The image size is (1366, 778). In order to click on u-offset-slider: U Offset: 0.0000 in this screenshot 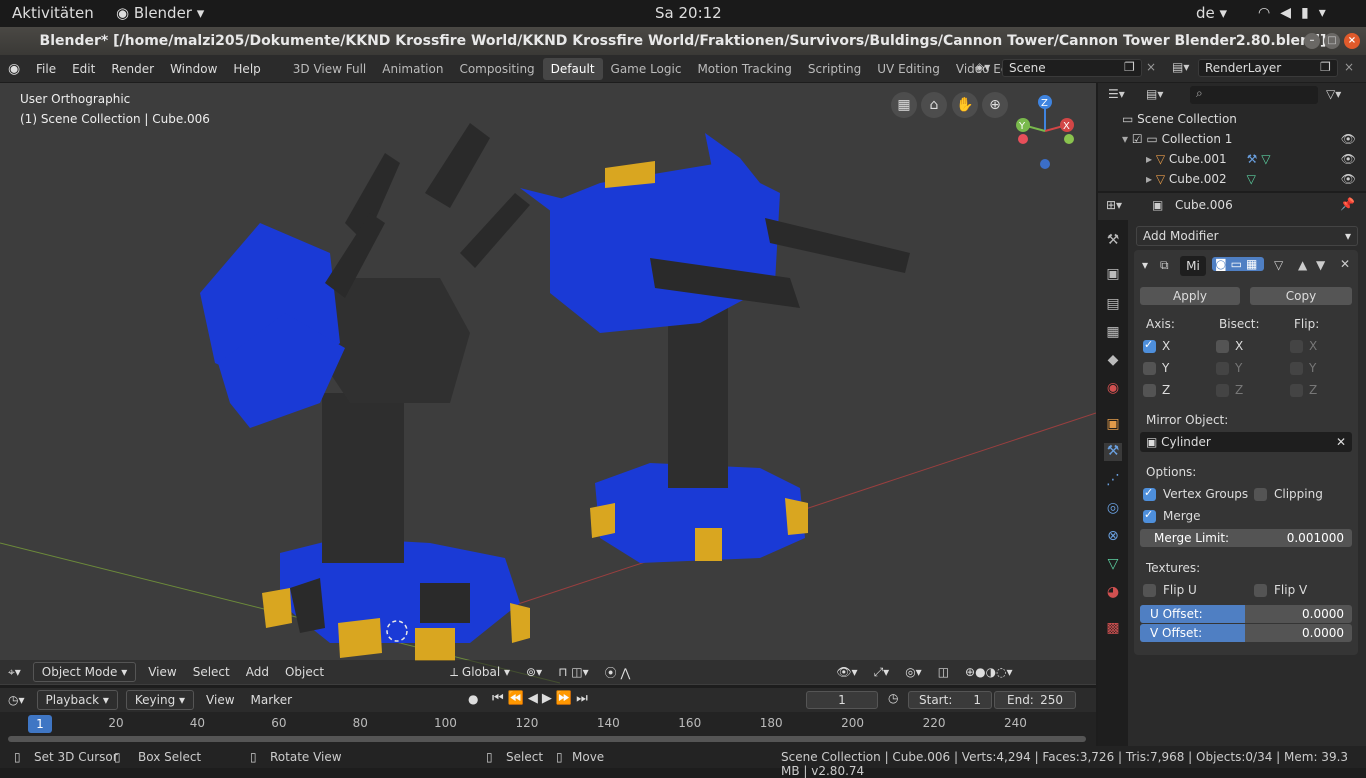, I will do `click(1246, 614)`.